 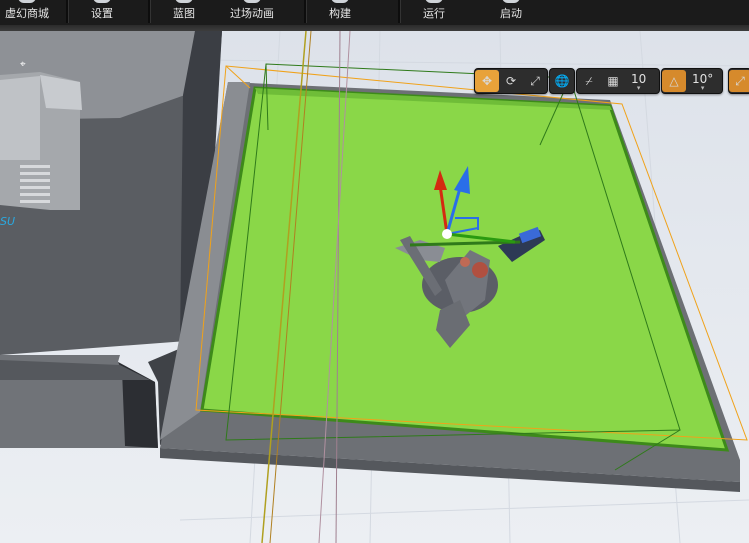 I want to click on settings-label: 设置, so click(x=102, y=13).